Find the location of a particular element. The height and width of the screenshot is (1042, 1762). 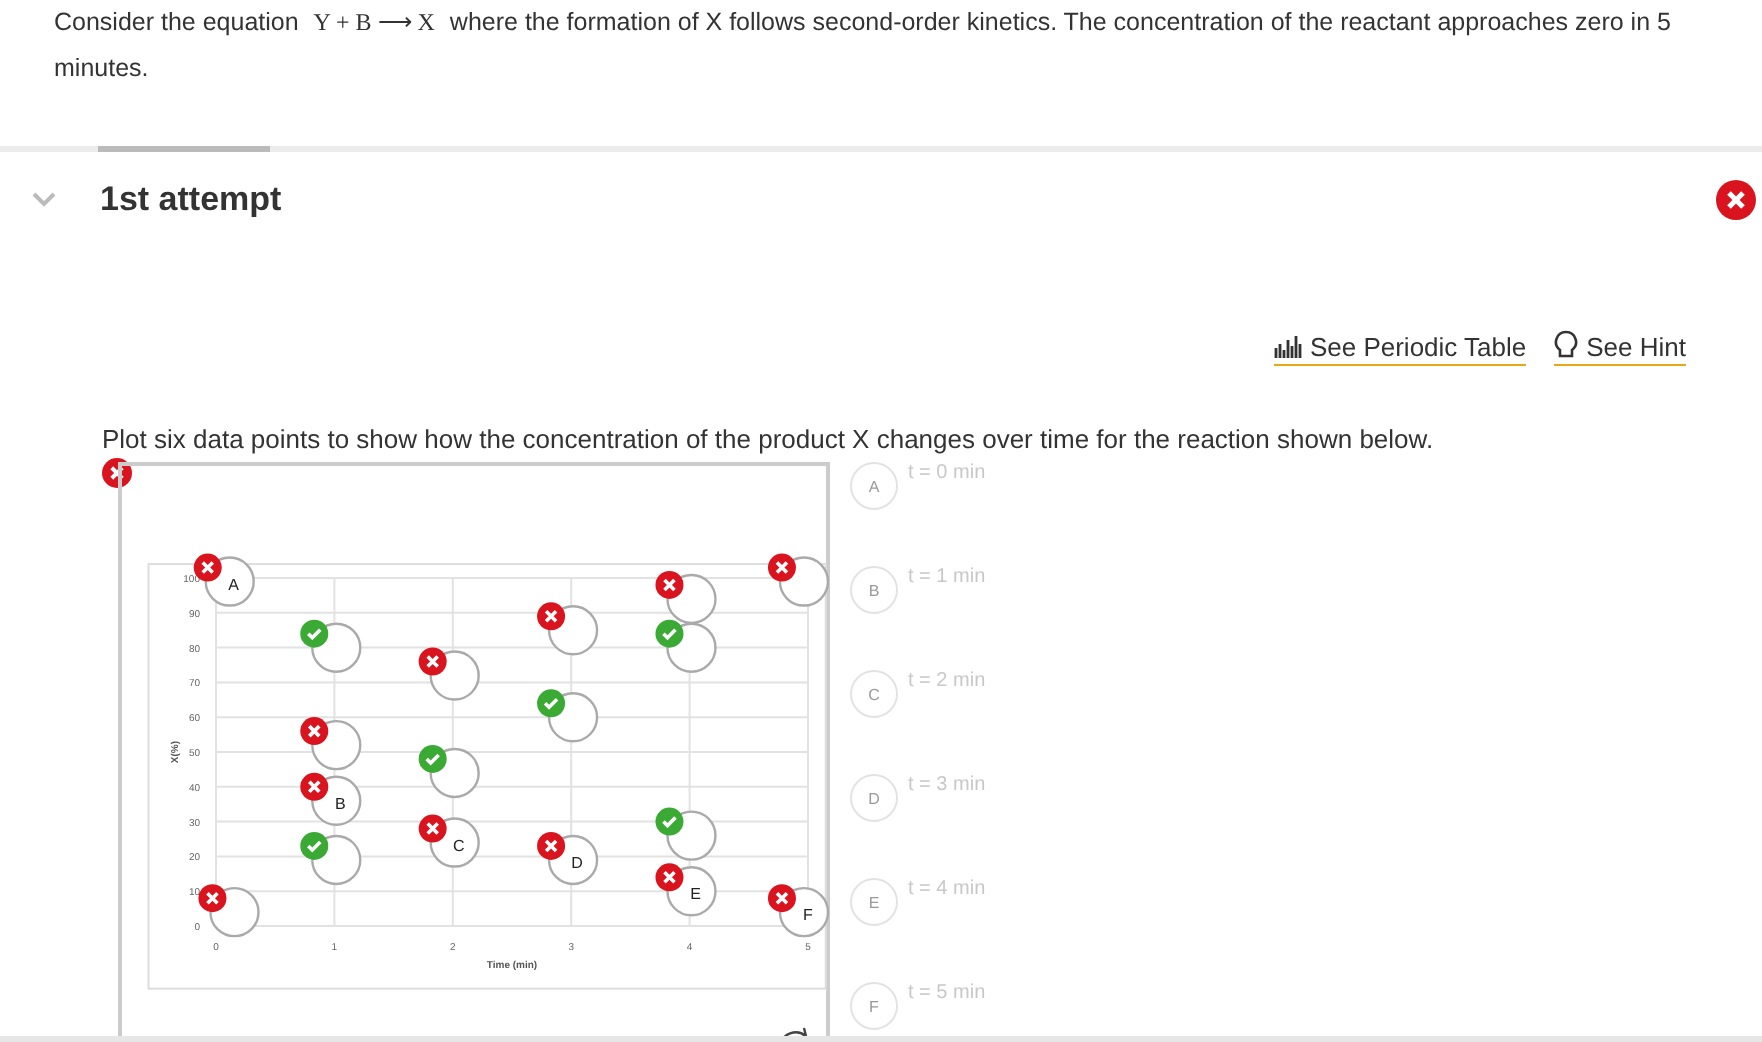

point-label: B is located at coordinates (340, 803).